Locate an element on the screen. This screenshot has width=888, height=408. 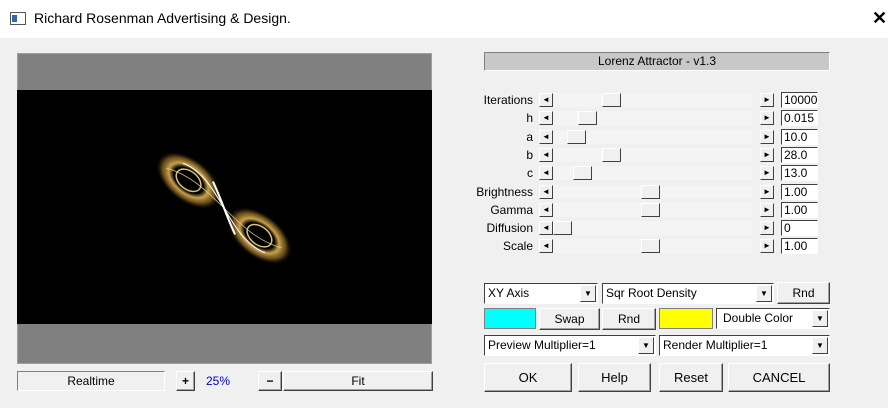
density-select: Sqr Root Density ▼ is located at coordinates (688, 293).